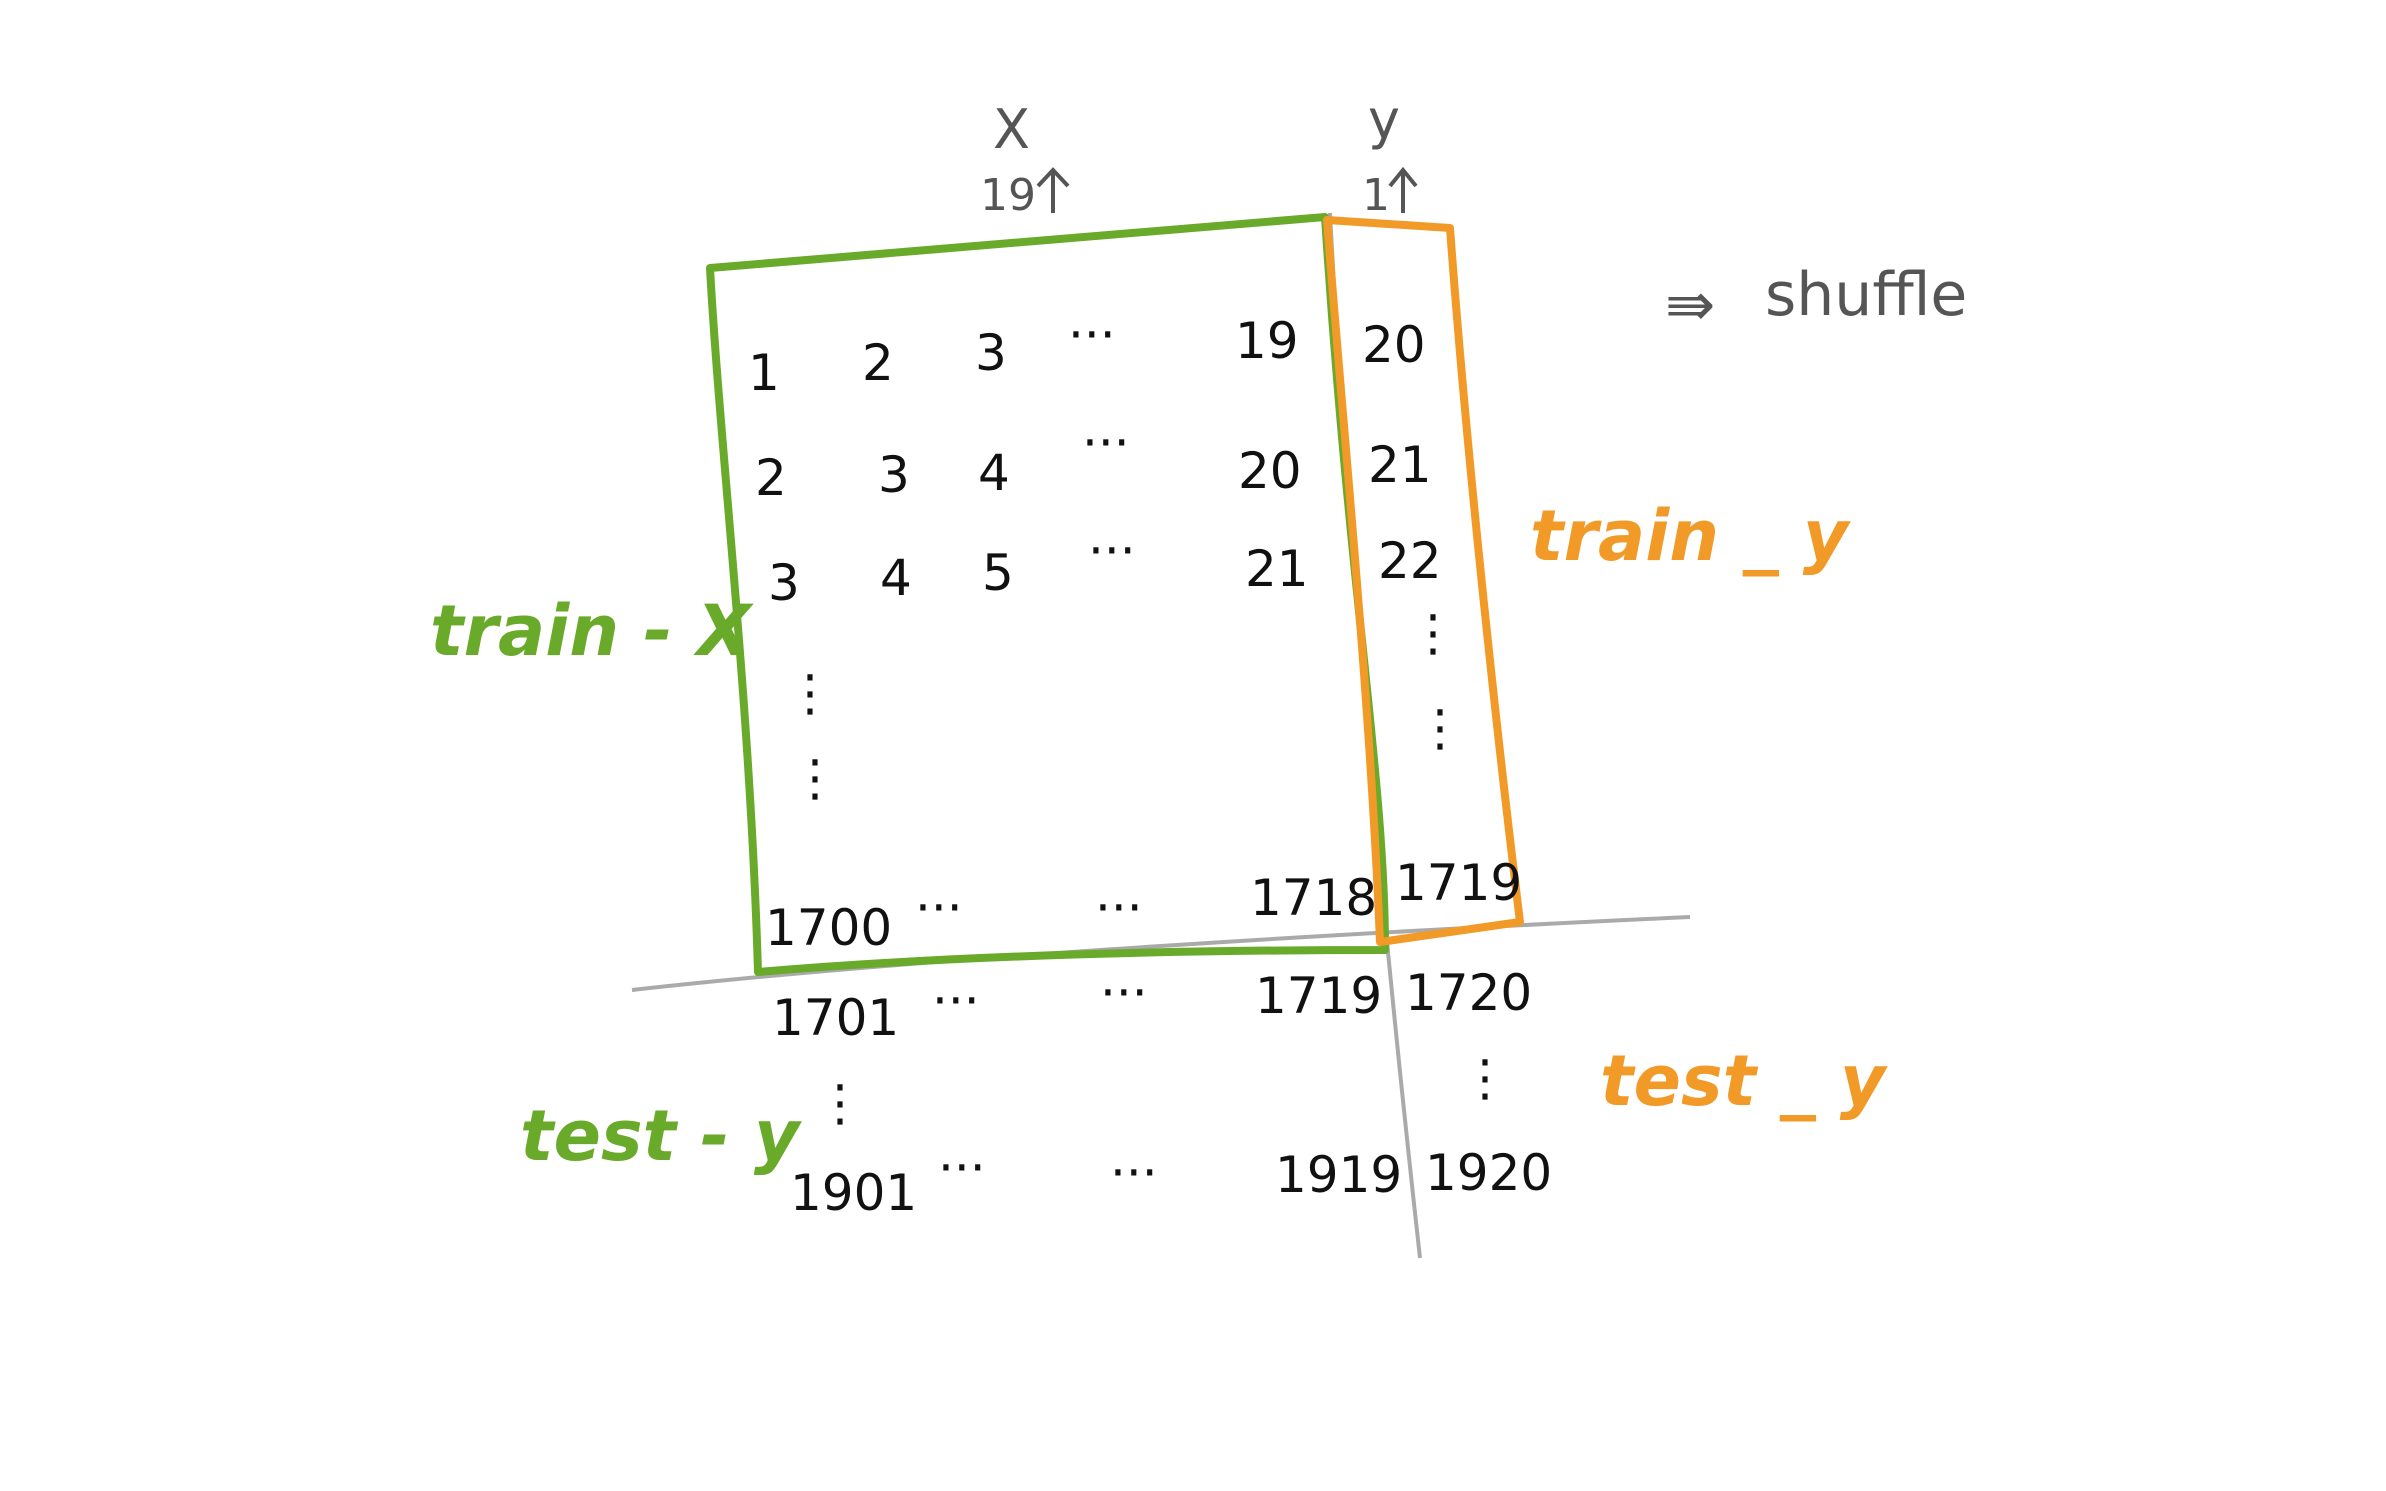 The image size is (2386, 1491). Describe the element at coordinates (1313, 898) in the screenshot. I see `cell: 1718` at that location.